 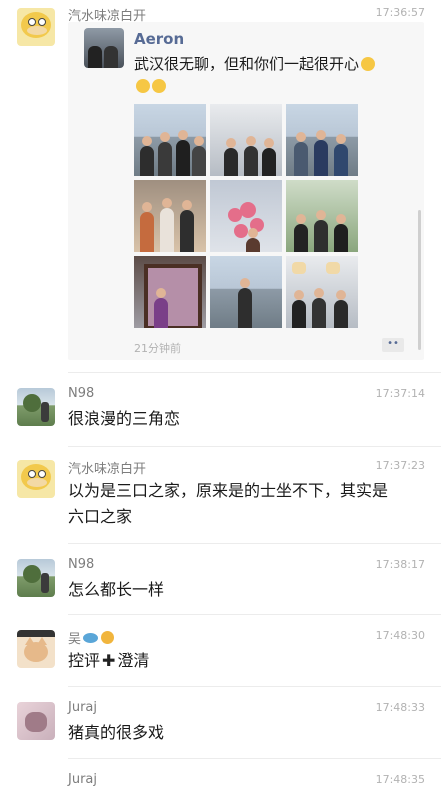 I want to click on comment-time: 17:37:23, so click(x=400, y=465).